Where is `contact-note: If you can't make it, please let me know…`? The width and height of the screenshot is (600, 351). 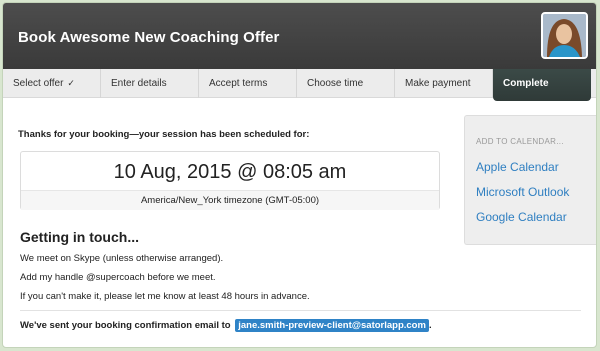 contact-note: If you can't make it, please let me know… is located at coordinates (165, 296).